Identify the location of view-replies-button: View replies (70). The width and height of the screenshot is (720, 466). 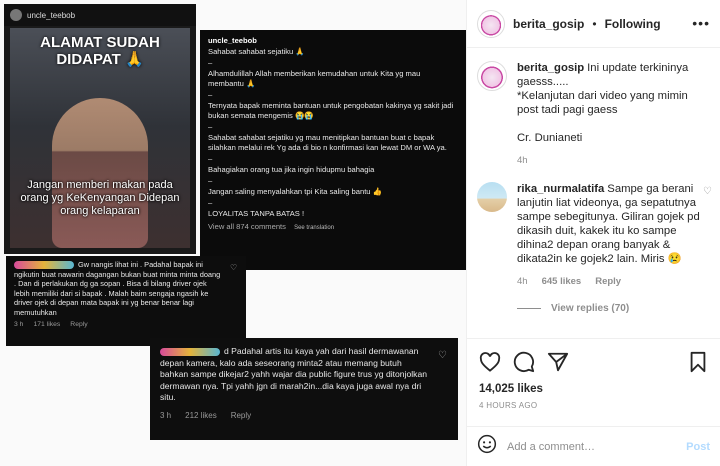
(613, 308).